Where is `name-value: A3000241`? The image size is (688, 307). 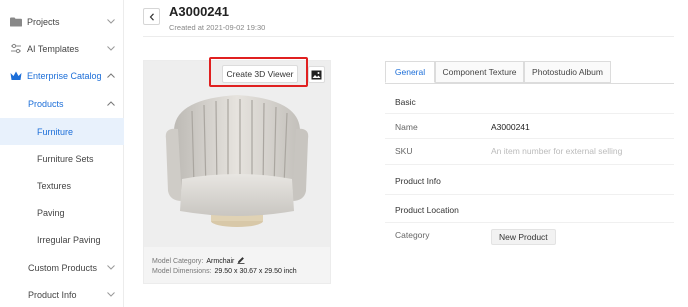 name-value: A3000241 is located at coordinates (510, 127).